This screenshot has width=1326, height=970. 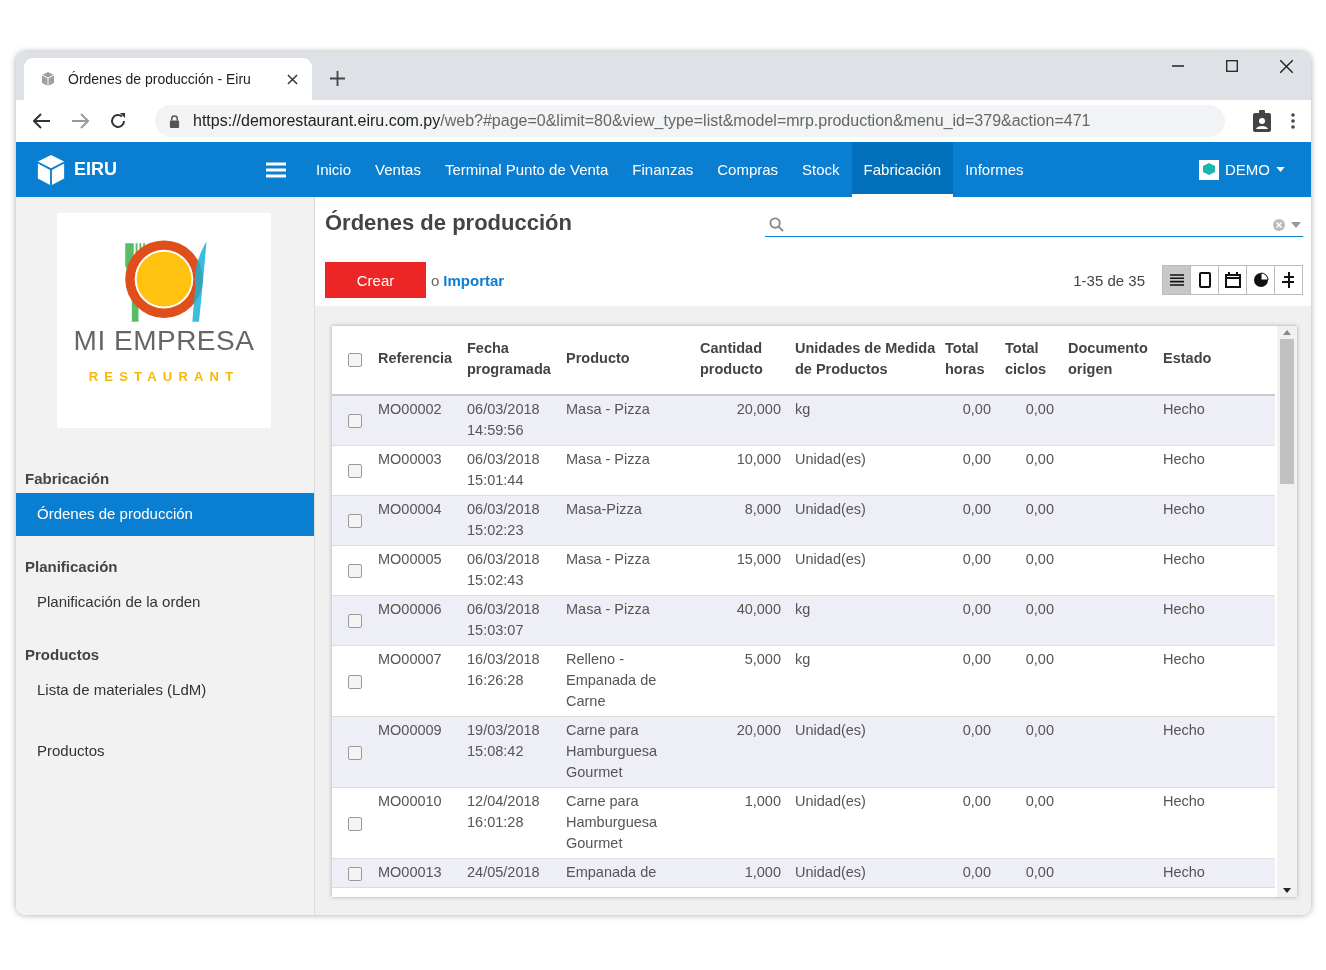 What do you see at coordinates (334, 169) in the screenshot?
I see `nav-item: Inicio` at bounding box center [334, 169].